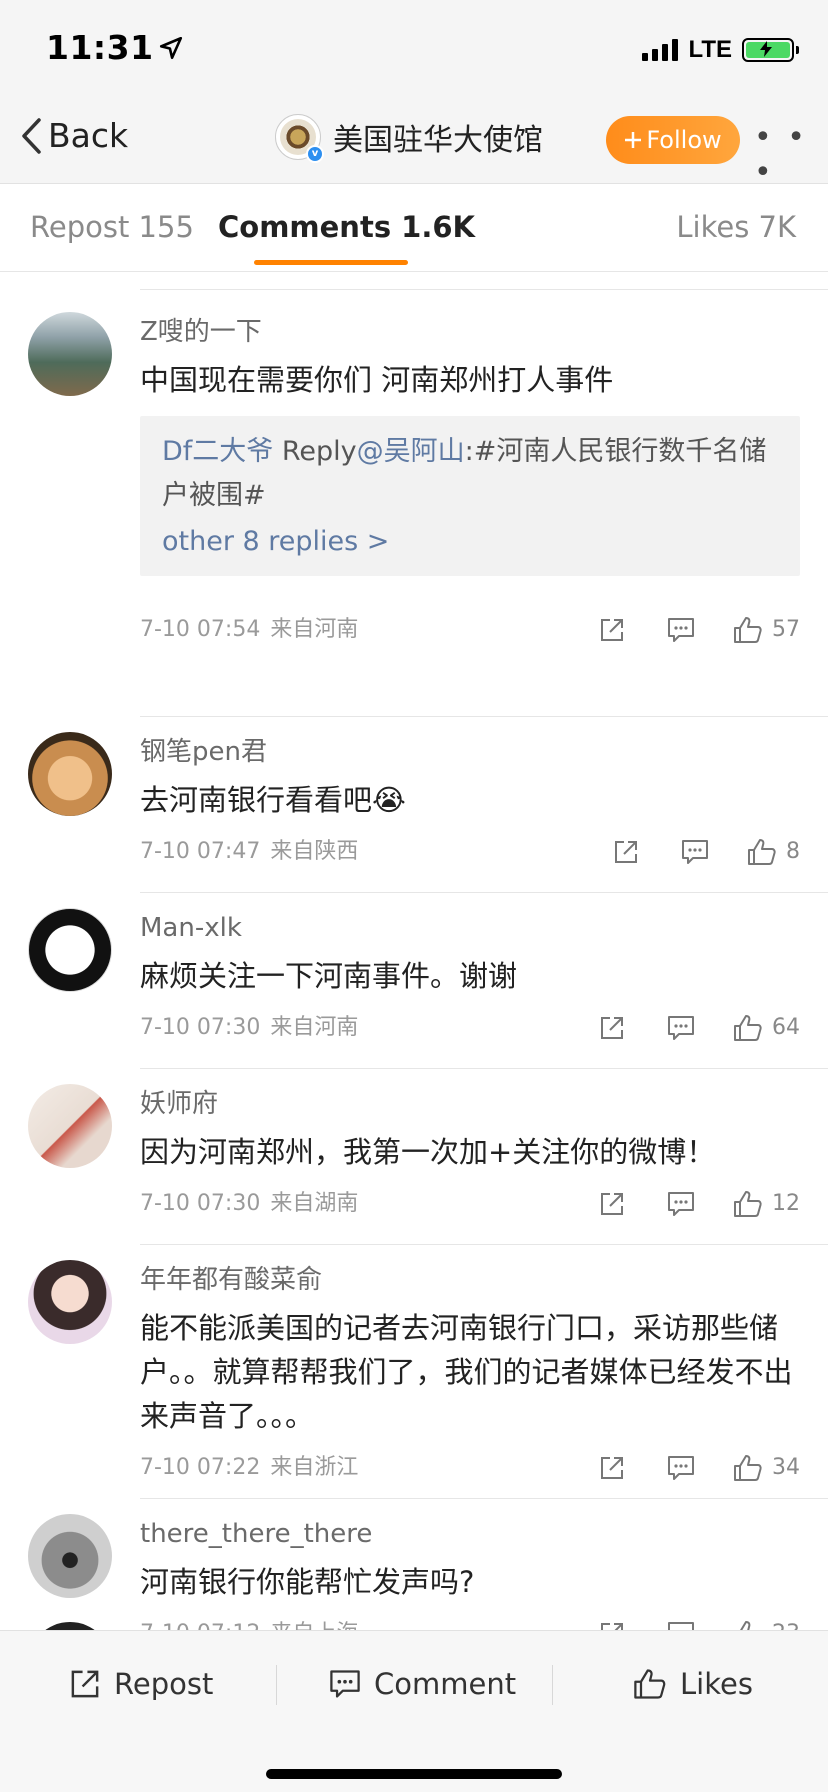 This screenshot has height=1792, width=828. What do you see at coordinates (140, 1684) in the screenshot?
I see `repost-button: Repost` at bounding box center [140, 1684].